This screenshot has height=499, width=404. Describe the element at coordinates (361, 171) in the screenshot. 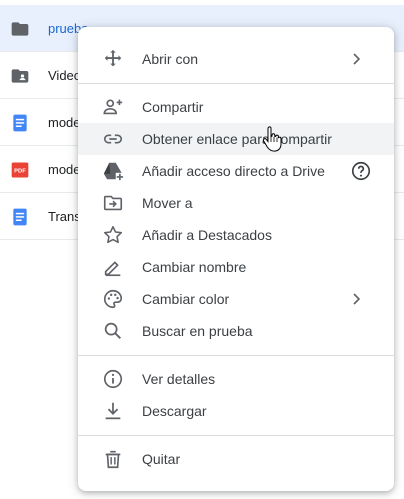

I see `help-icon` at that location.